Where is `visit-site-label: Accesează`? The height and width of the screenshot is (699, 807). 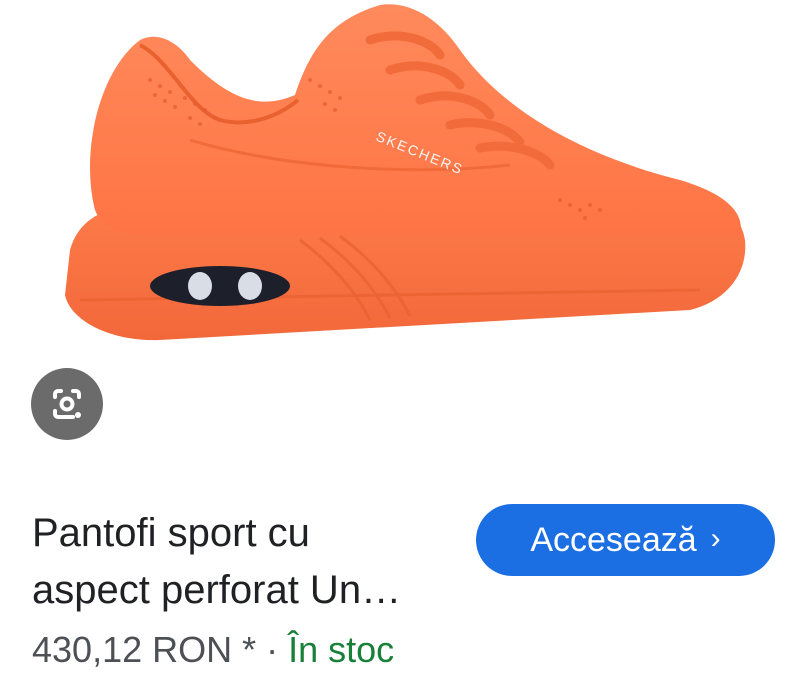 visit-site-label: Accesează is located at coordinates (613, 539).